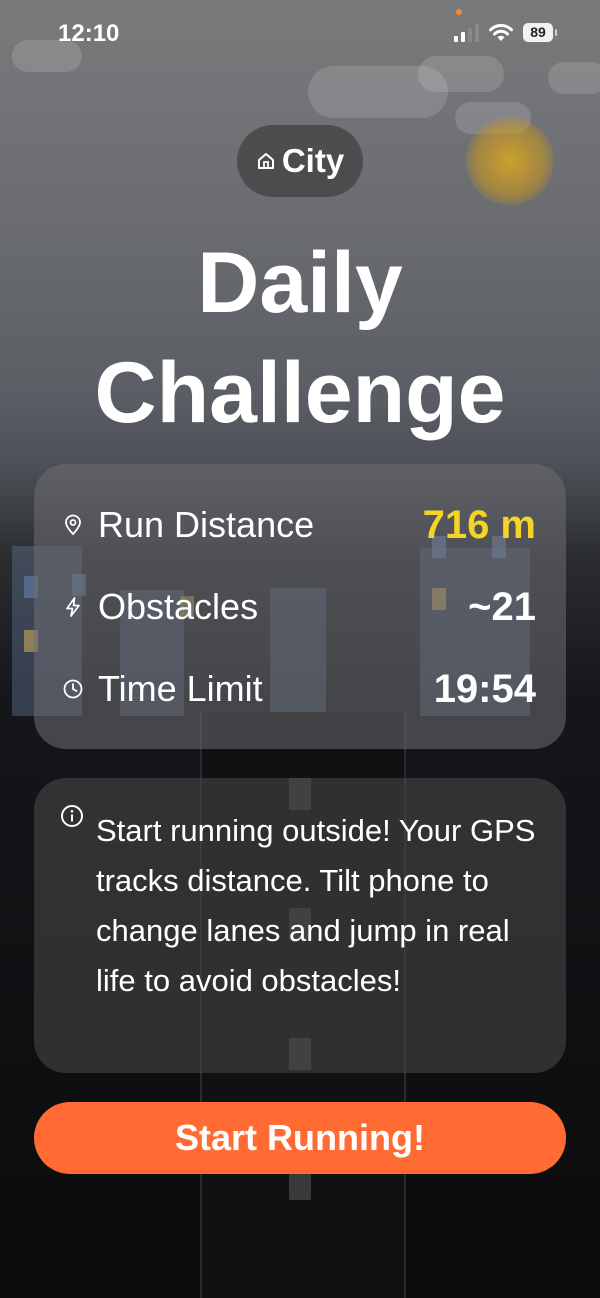  I want to click on lightning-icon, so click(73, 607).